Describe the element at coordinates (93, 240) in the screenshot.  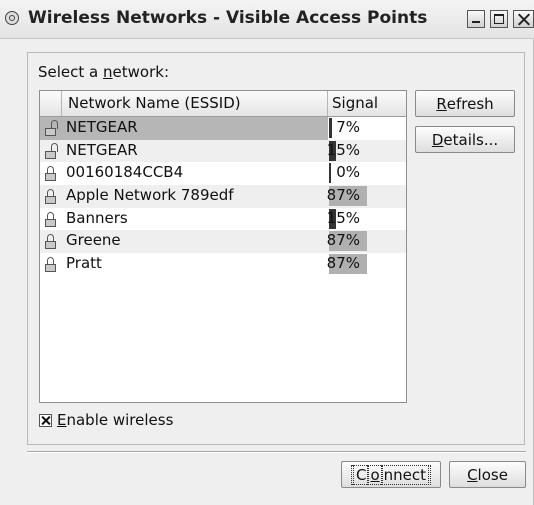
I see `network-name: Greene` at that location.